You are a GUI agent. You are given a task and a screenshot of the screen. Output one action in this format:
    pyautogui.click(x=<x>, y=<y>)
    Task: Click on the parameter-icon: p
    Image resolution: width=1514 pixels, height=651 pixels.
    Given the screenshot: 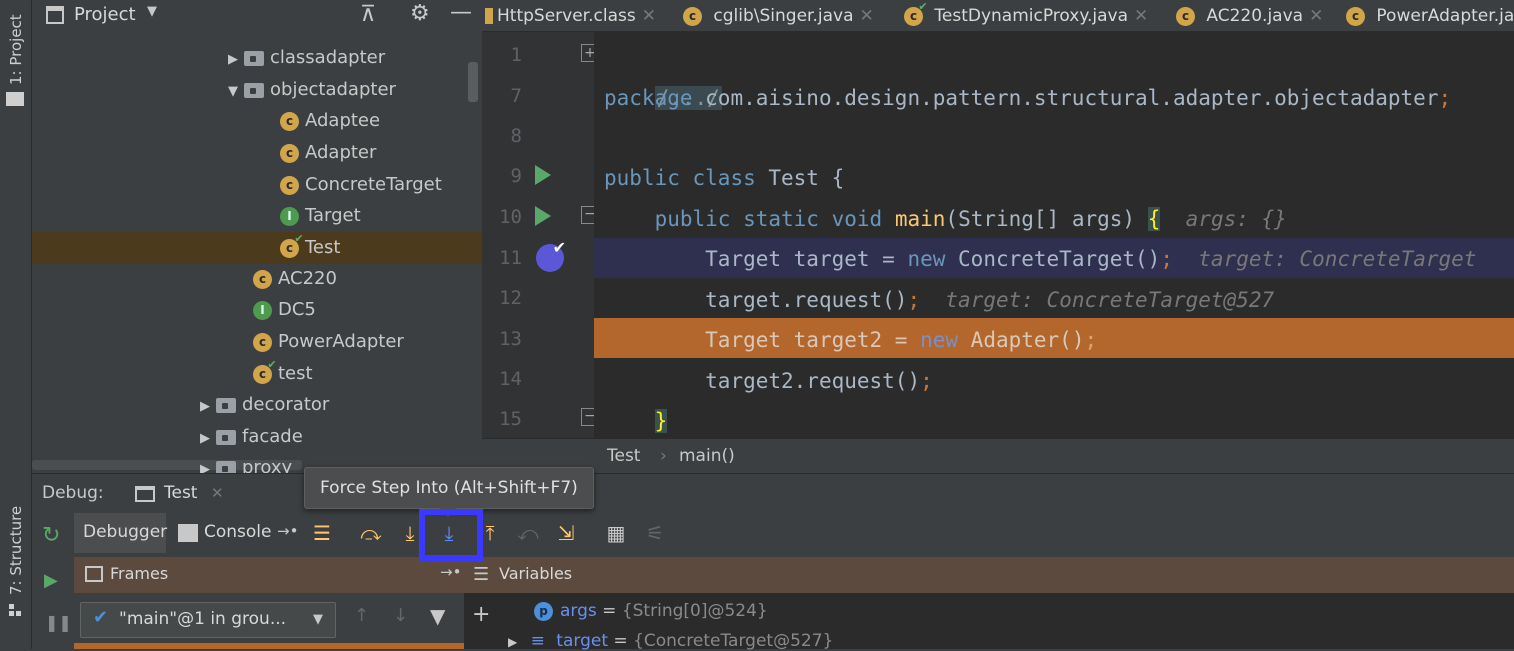 What is the action you would take?
    pyautogui.click(x=543, y=611)
    